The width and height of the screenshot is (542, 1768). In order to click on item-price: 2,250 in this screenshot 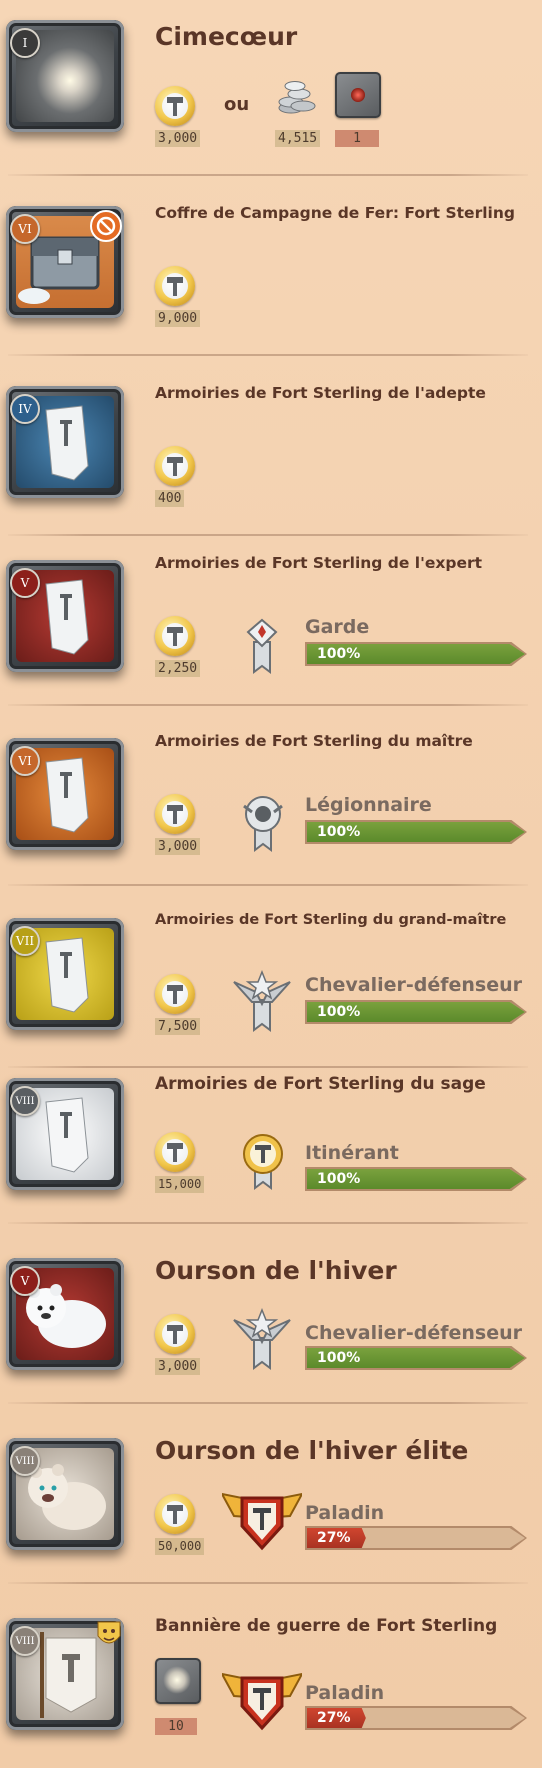, I will do `click(178, 668)`.